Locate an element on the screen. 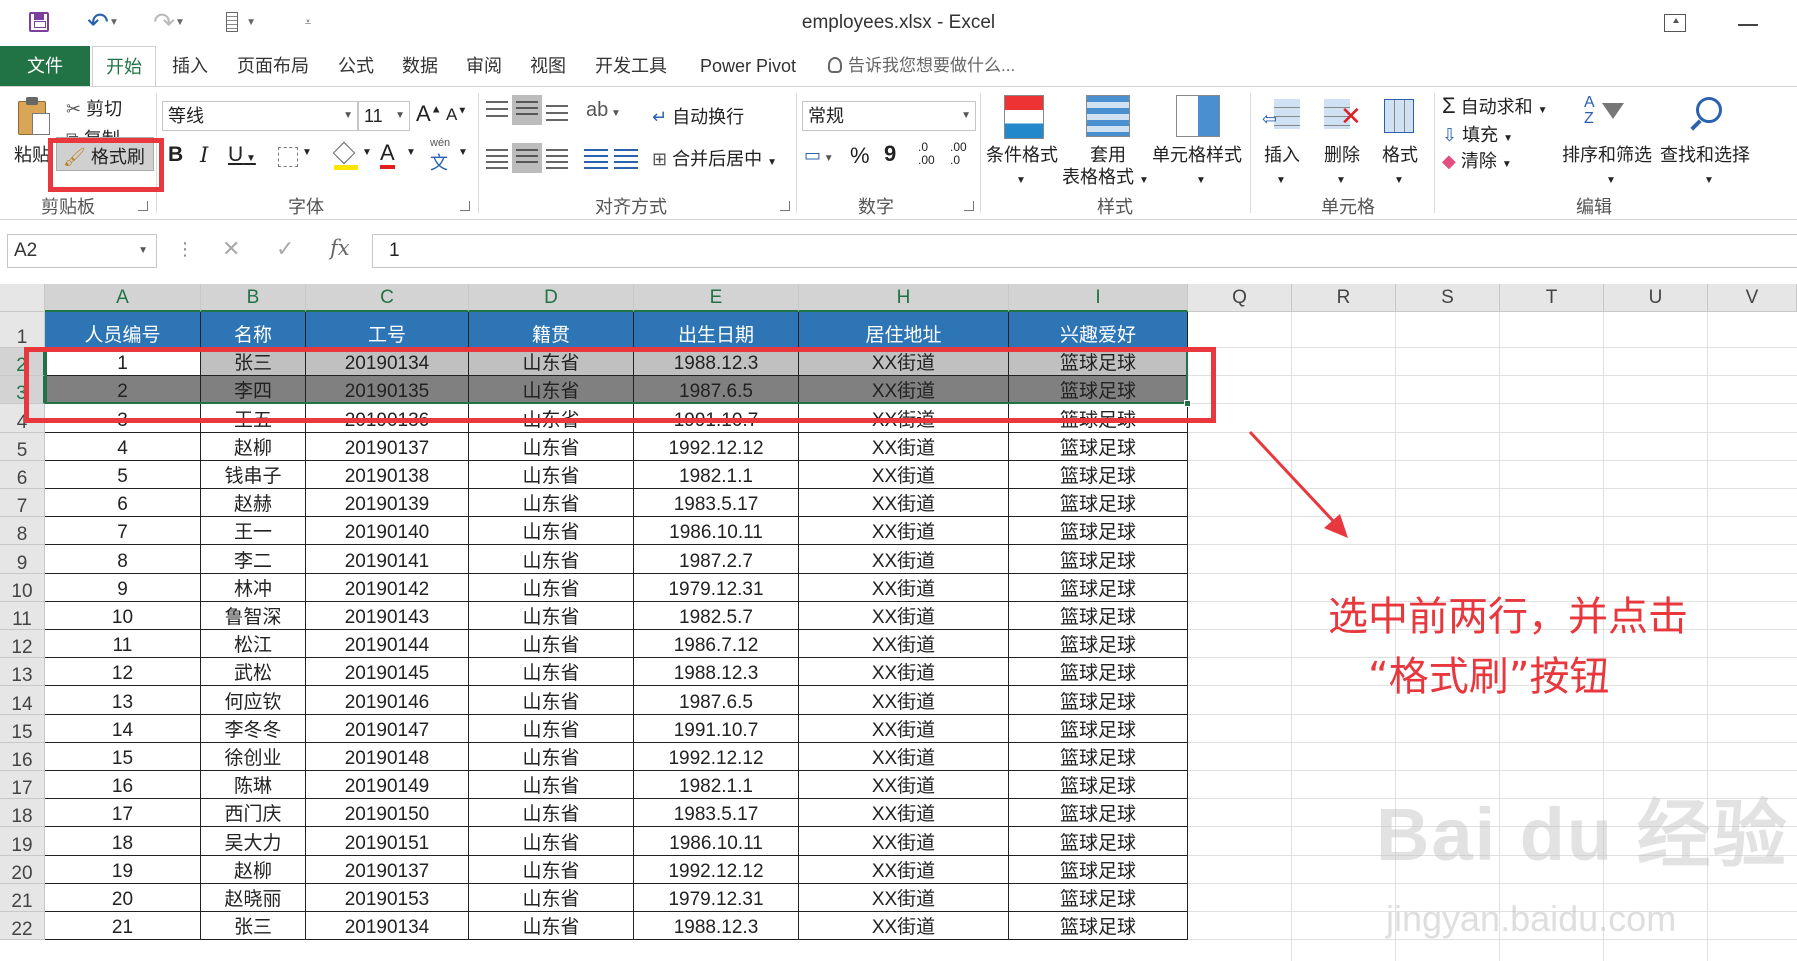 The height and width of the screenshot is (961, 1797). select-all-corner is located at coordinates (22, 298).